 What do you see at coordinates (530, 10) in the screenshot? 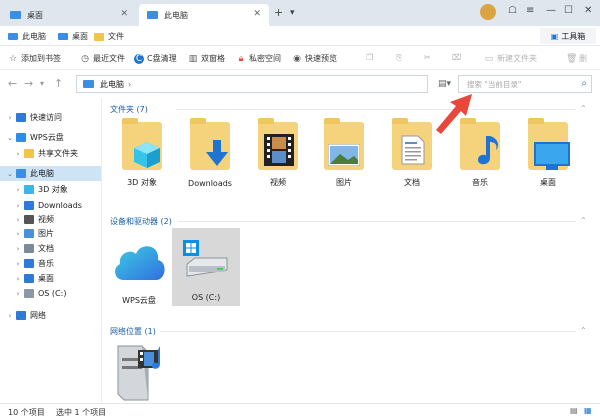
I see `menu-icon: ≡` at bounding box center [530, 10].